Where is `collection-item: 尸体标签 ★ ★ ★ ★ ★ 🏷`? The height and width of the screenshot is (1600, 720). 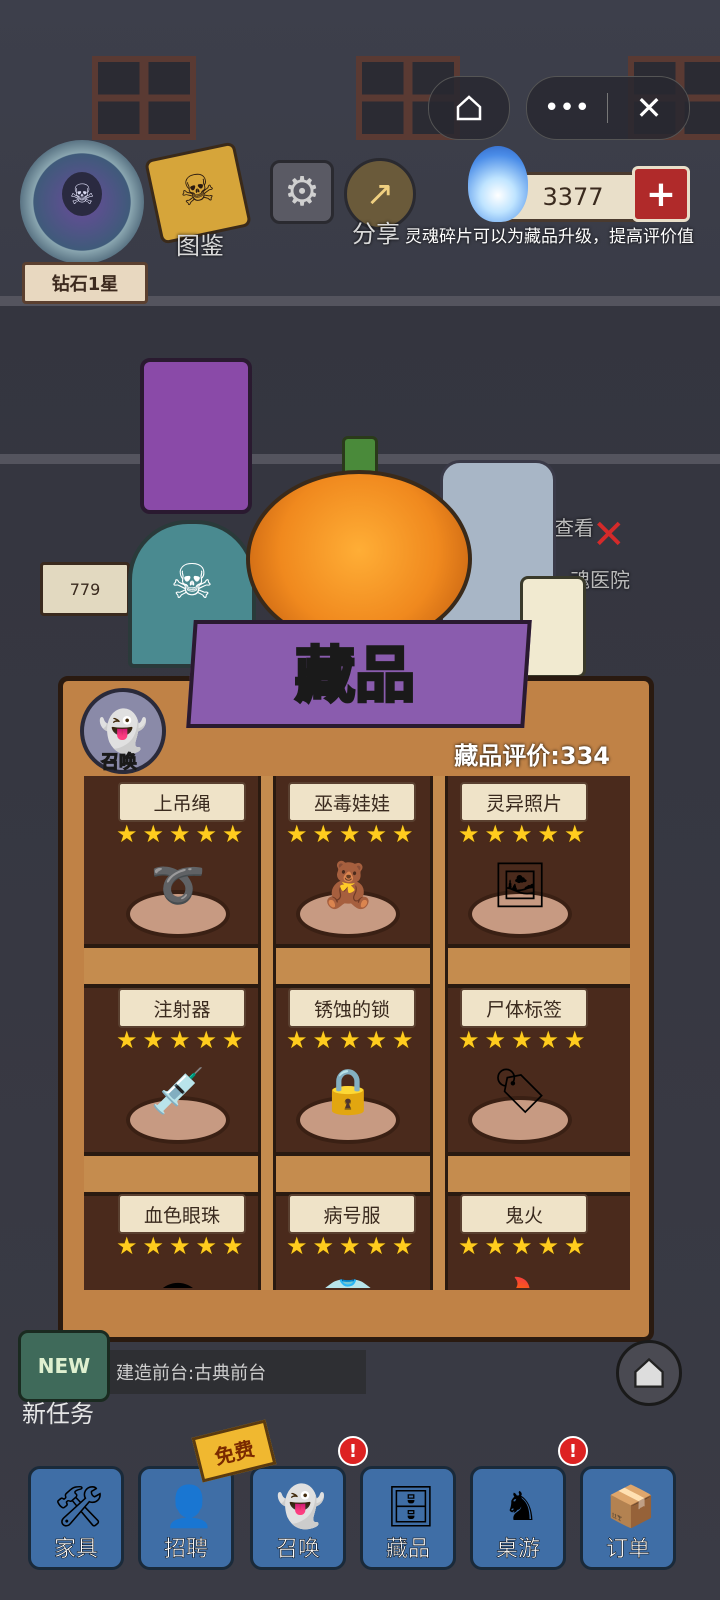 collection-item: 尸体标签 ★ ★ ★ ★ ★ 🏷 is located at coordinates (522, 1068).